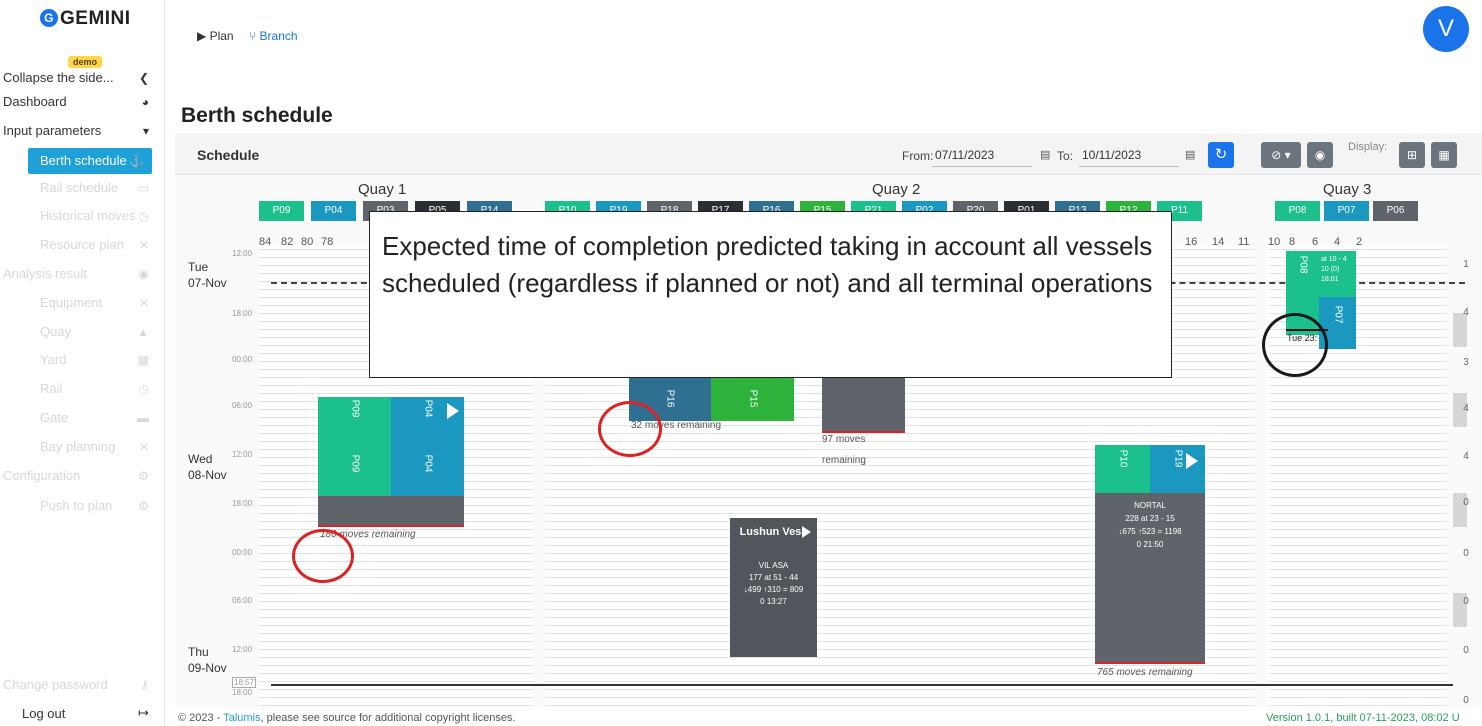  I want to click on berth-header: P06, so click(1395, 211).